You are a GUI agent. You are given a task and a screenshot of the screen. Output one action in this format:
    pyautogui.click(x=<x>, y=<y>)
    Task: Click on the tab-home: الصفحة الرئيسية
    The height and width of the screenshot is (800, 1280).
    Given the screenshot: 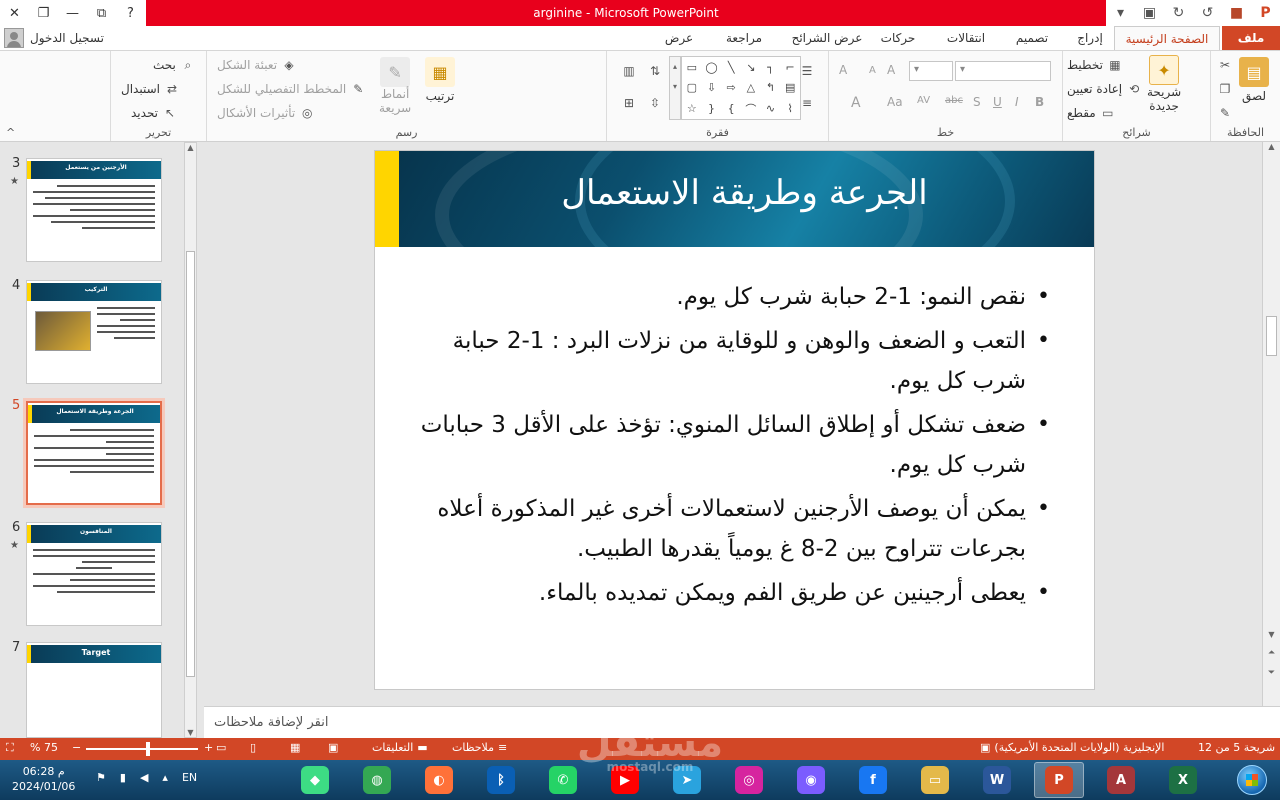 What is the action you would take?
    pyautogui.click(x=1167, y=38)
    